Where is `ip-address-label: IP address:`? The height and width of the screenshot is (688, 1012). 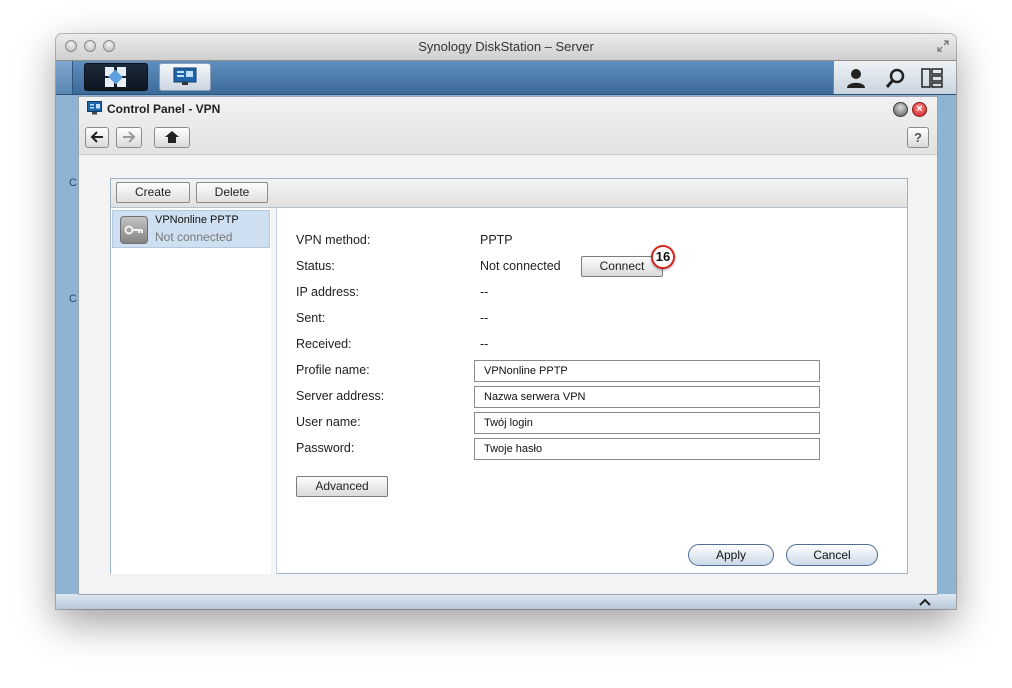 ip-address-label: IP address: is located at coordinates (328, 292).